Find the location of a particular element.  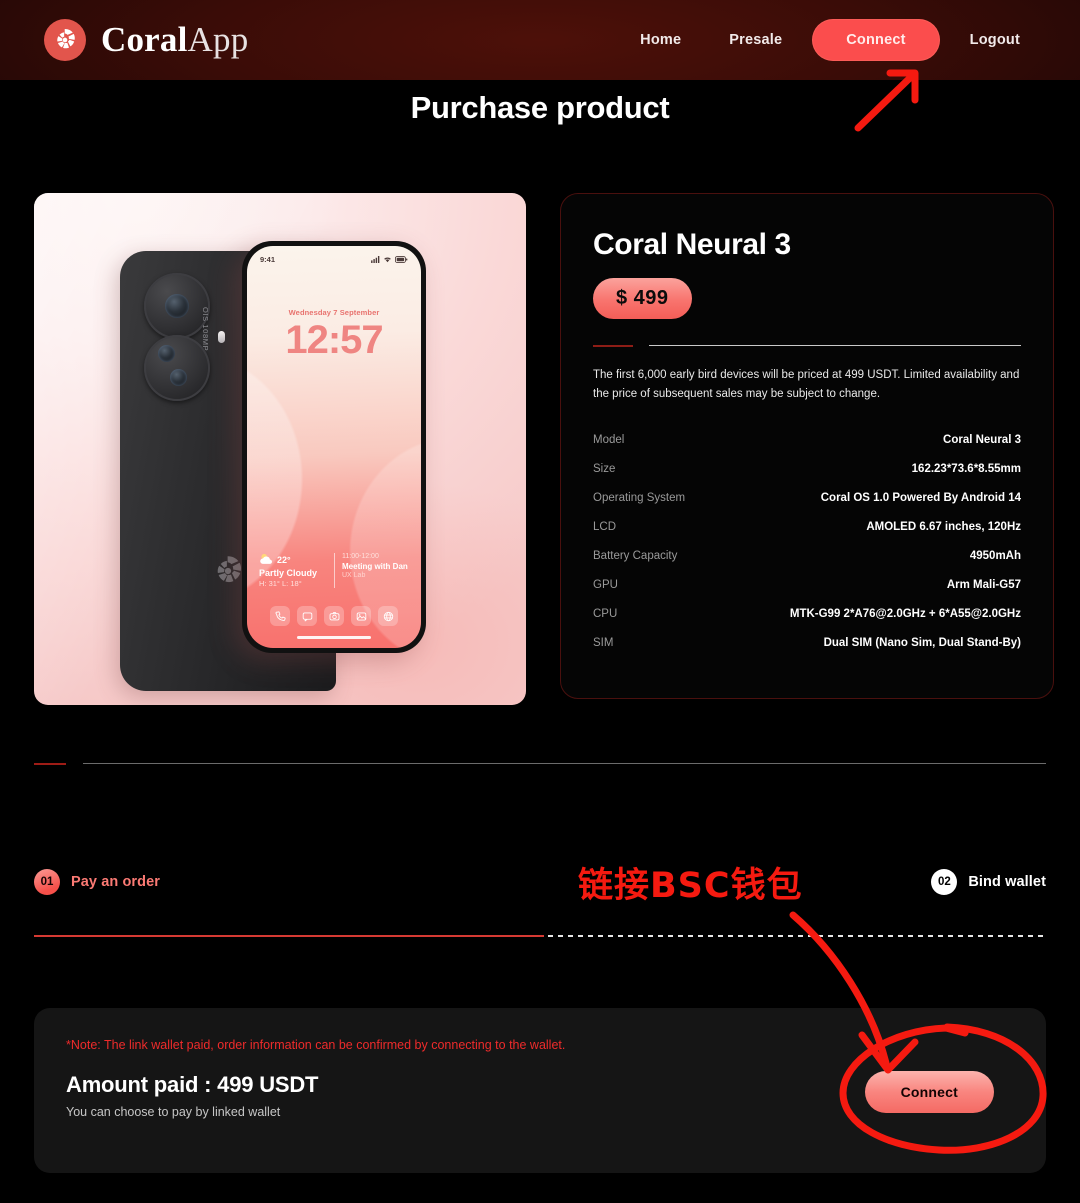

spec-key: Model is located at coordinates (609, 439).